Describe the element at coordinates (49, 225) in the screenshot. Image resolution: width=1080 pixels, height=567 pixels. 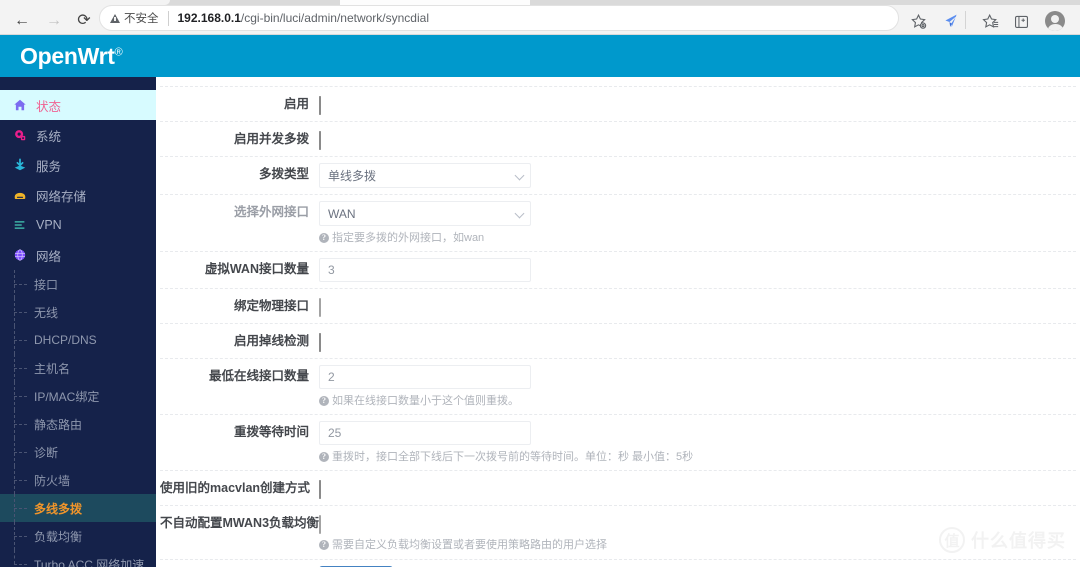
I see `sidebar-label-vpn: VPN` at that location.